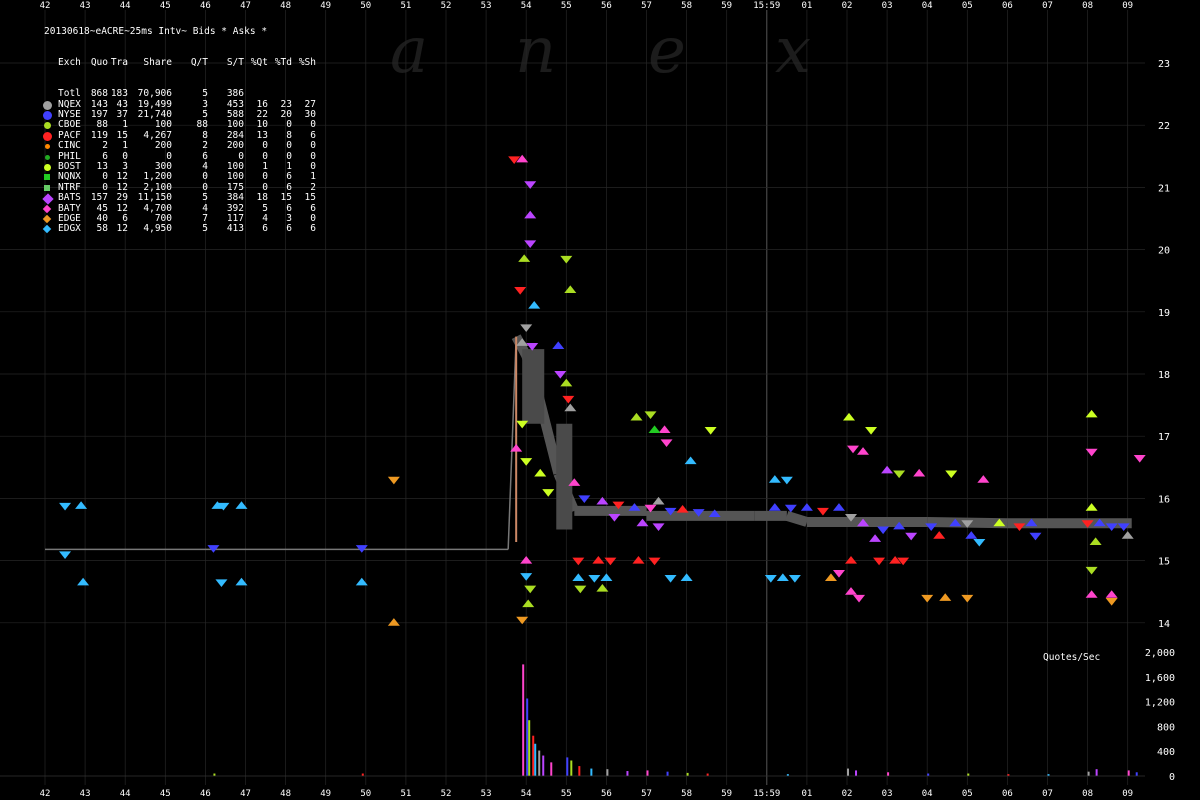 This screenshot has width=1200, height=800. What do you see at coordinates (165, 794) in the screenshot?
I see `x-tick-label-bottom: 45` at bounding box center [165, 794].